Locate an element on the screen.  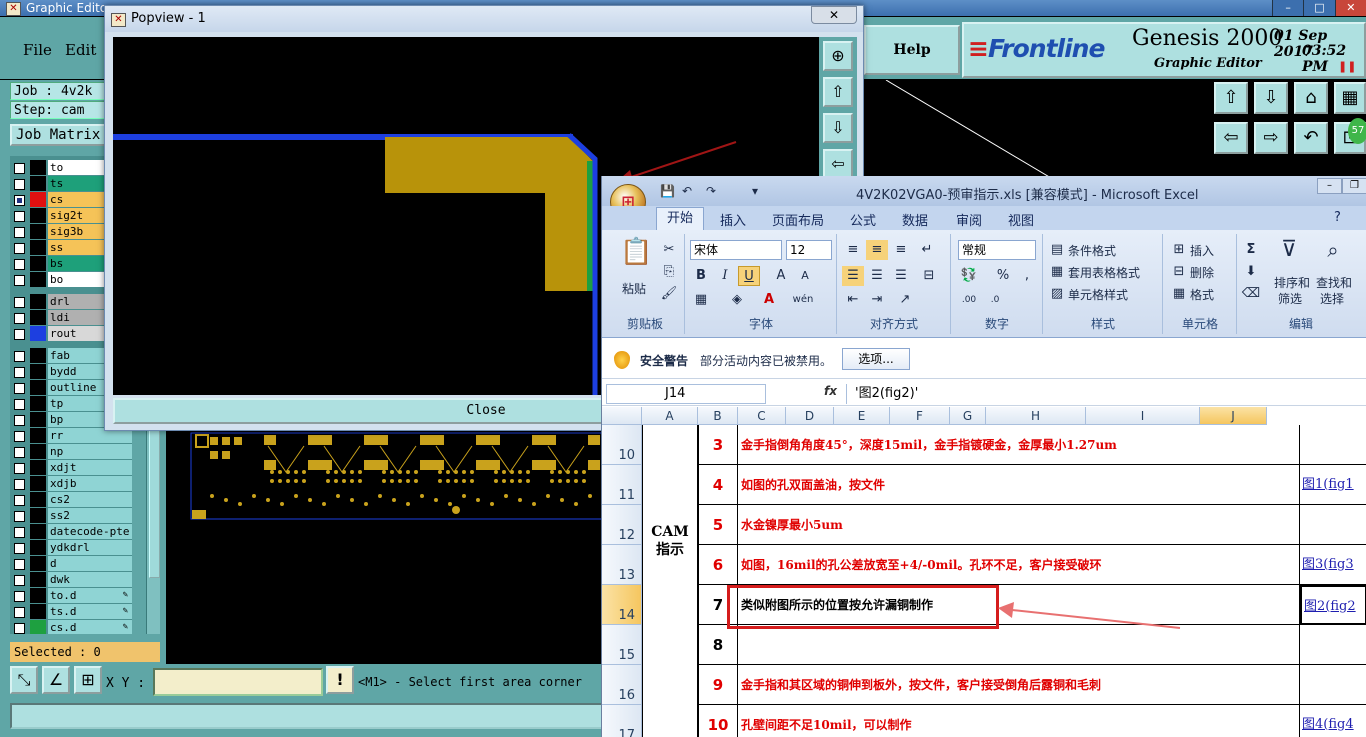
cell-item-number: 9 is located at coordinates (718, 685).